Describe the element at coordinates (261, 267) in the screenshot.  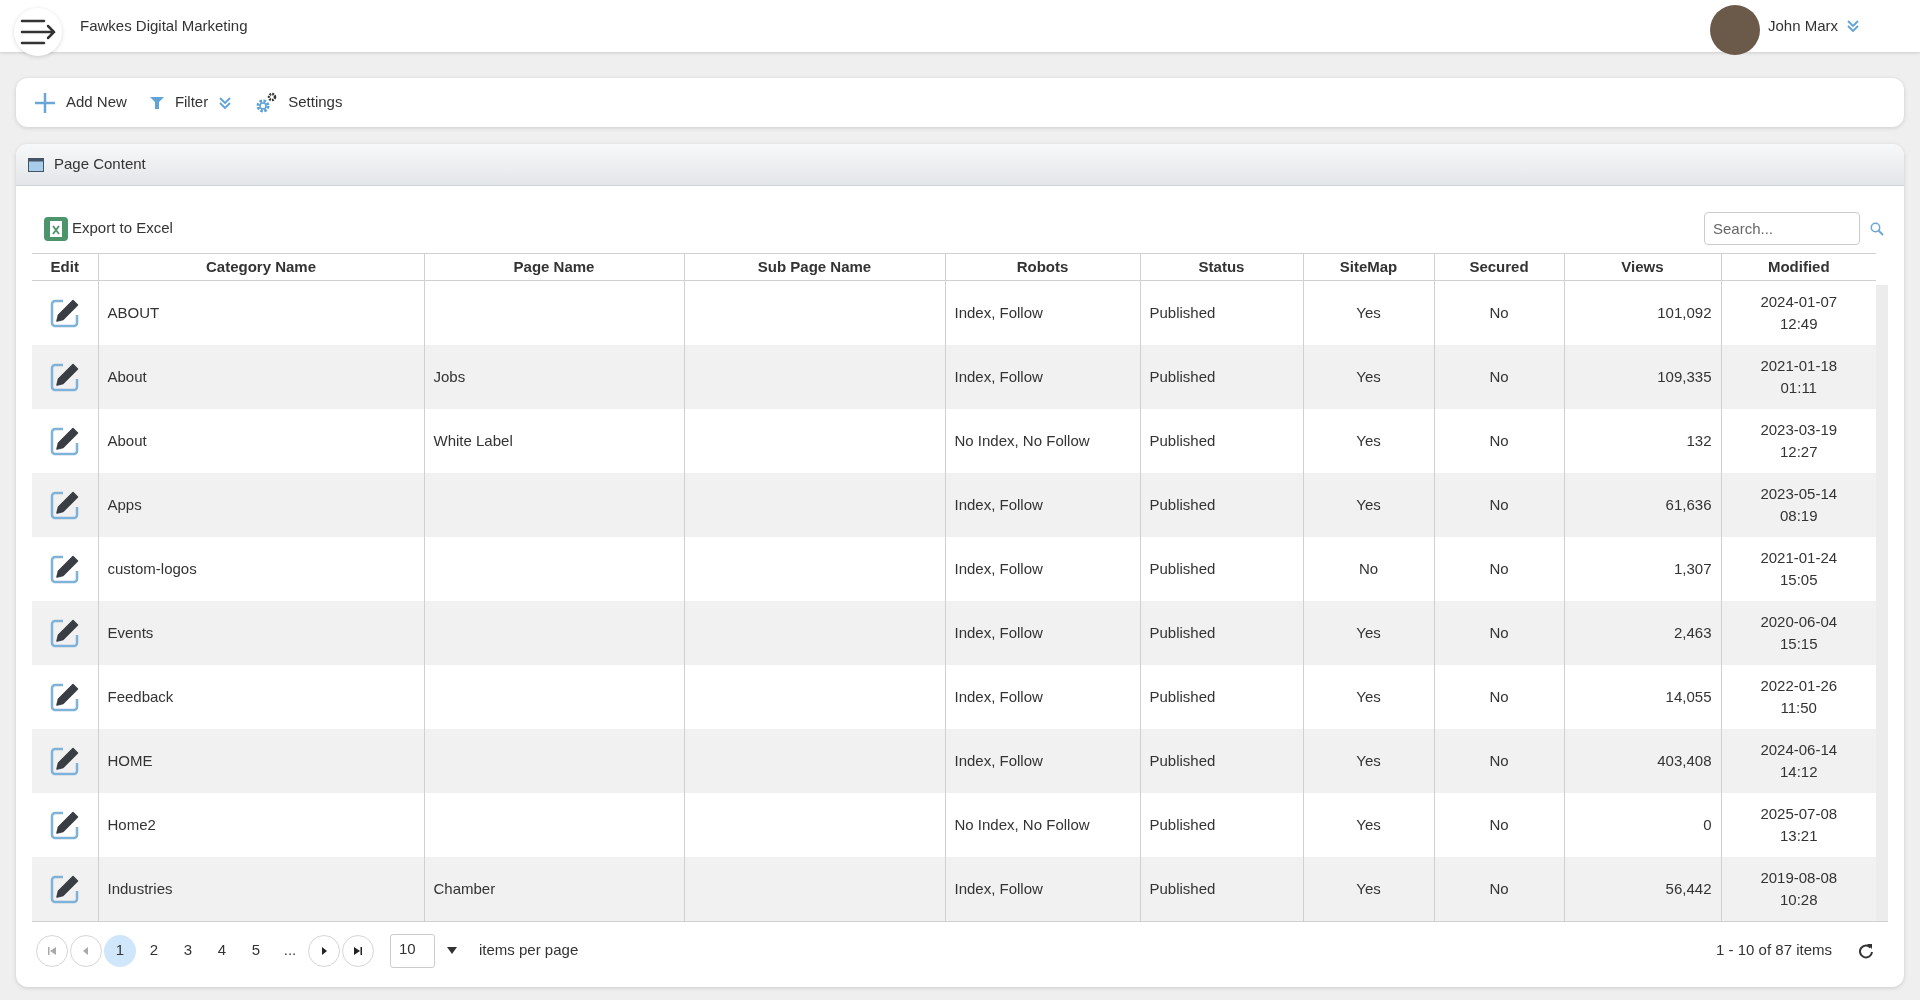
I see `column-header: Category Name` at that location.